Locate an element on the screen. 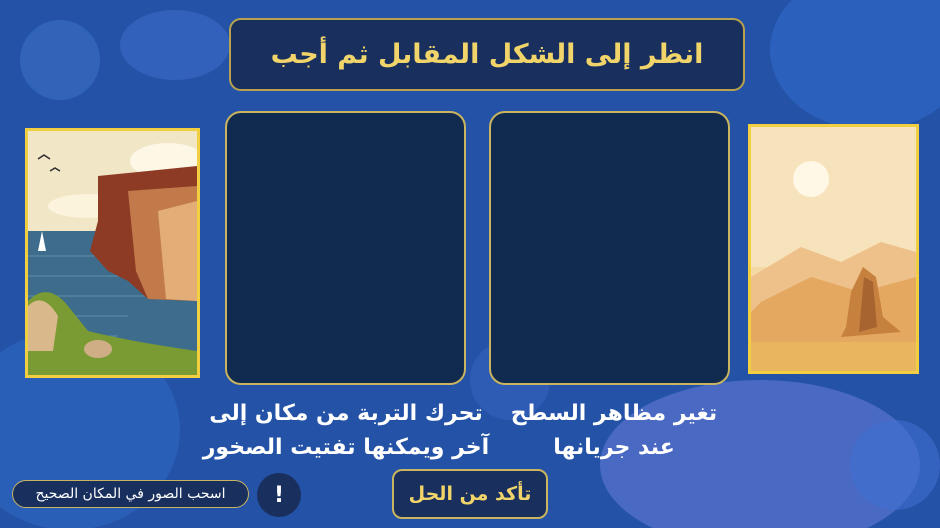  question-title: انظر إلى الشكل المقابل ثم أجب is located at coordinates (487, 54).